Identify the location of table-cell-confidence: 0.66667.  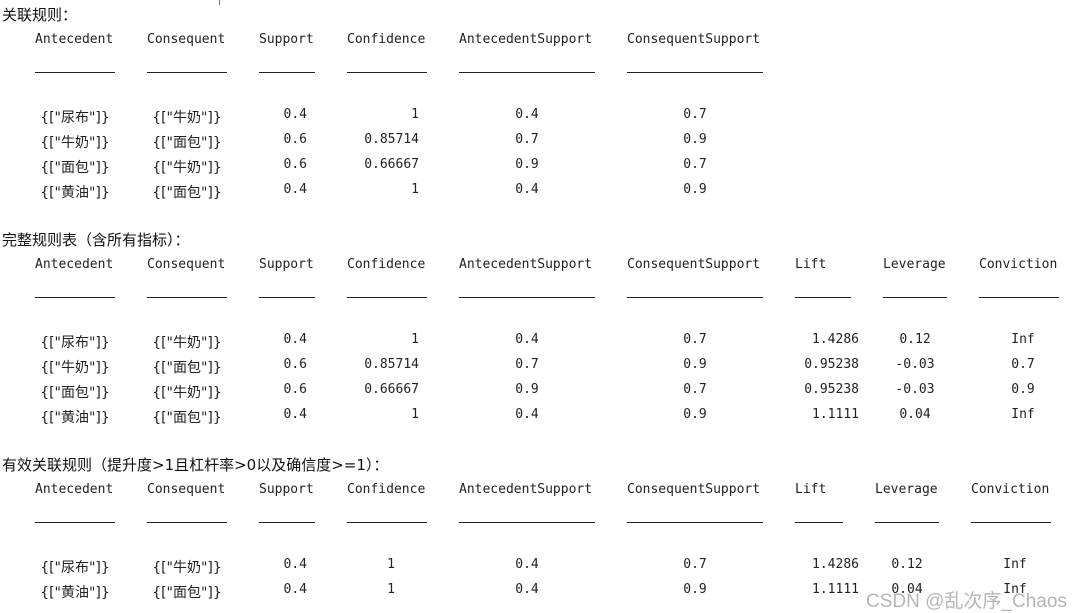
(391, 164).